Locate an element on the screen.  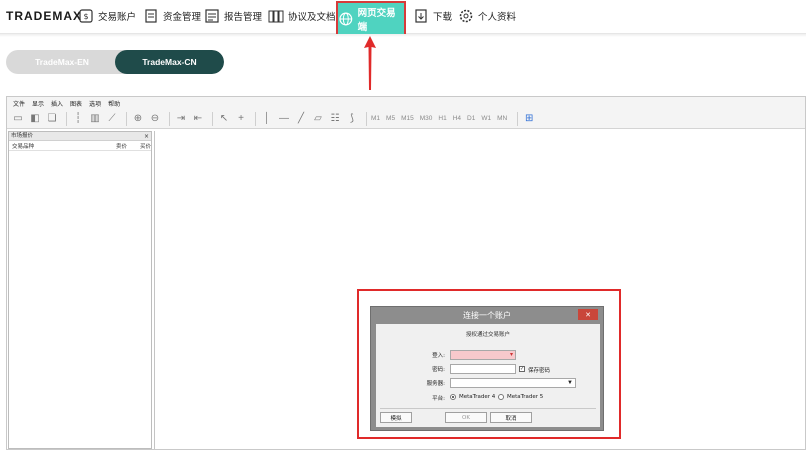
bar-chart-icon: ┆ is located at coordinates (78, 119).